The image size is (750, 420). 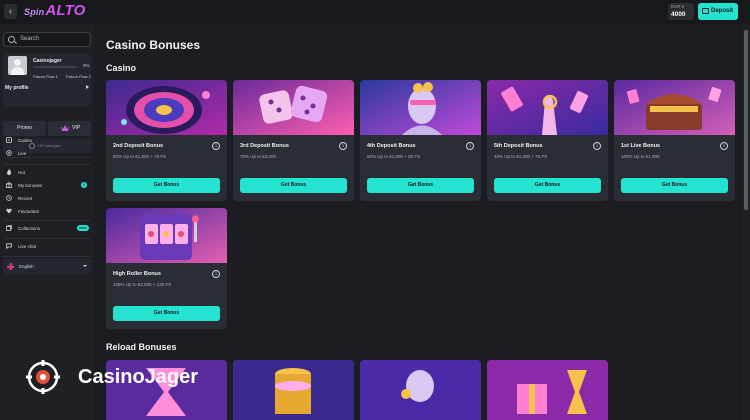 I want to click on card-title: 4th Deposit Bonus, so click(x=391, y=146).